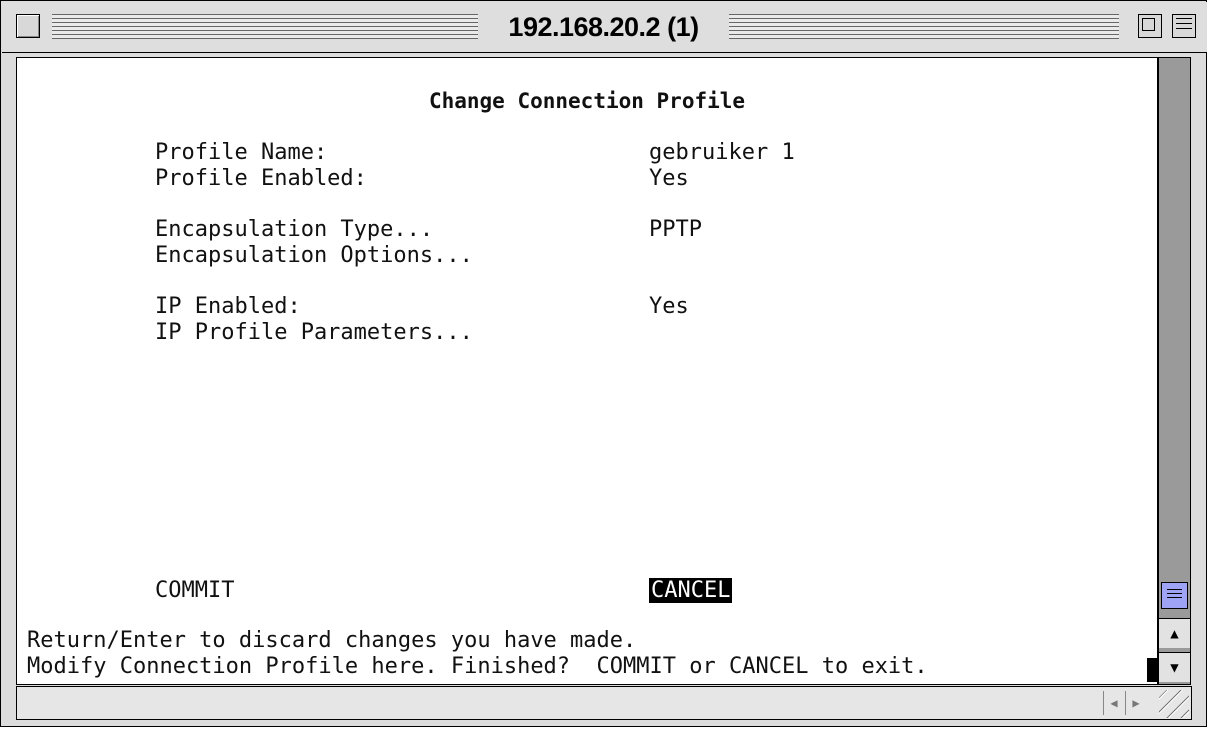  What do you see at coordinates (265, 26) in the screenshot?
I see `title-stripes-left` at bounding box center [265, 26].